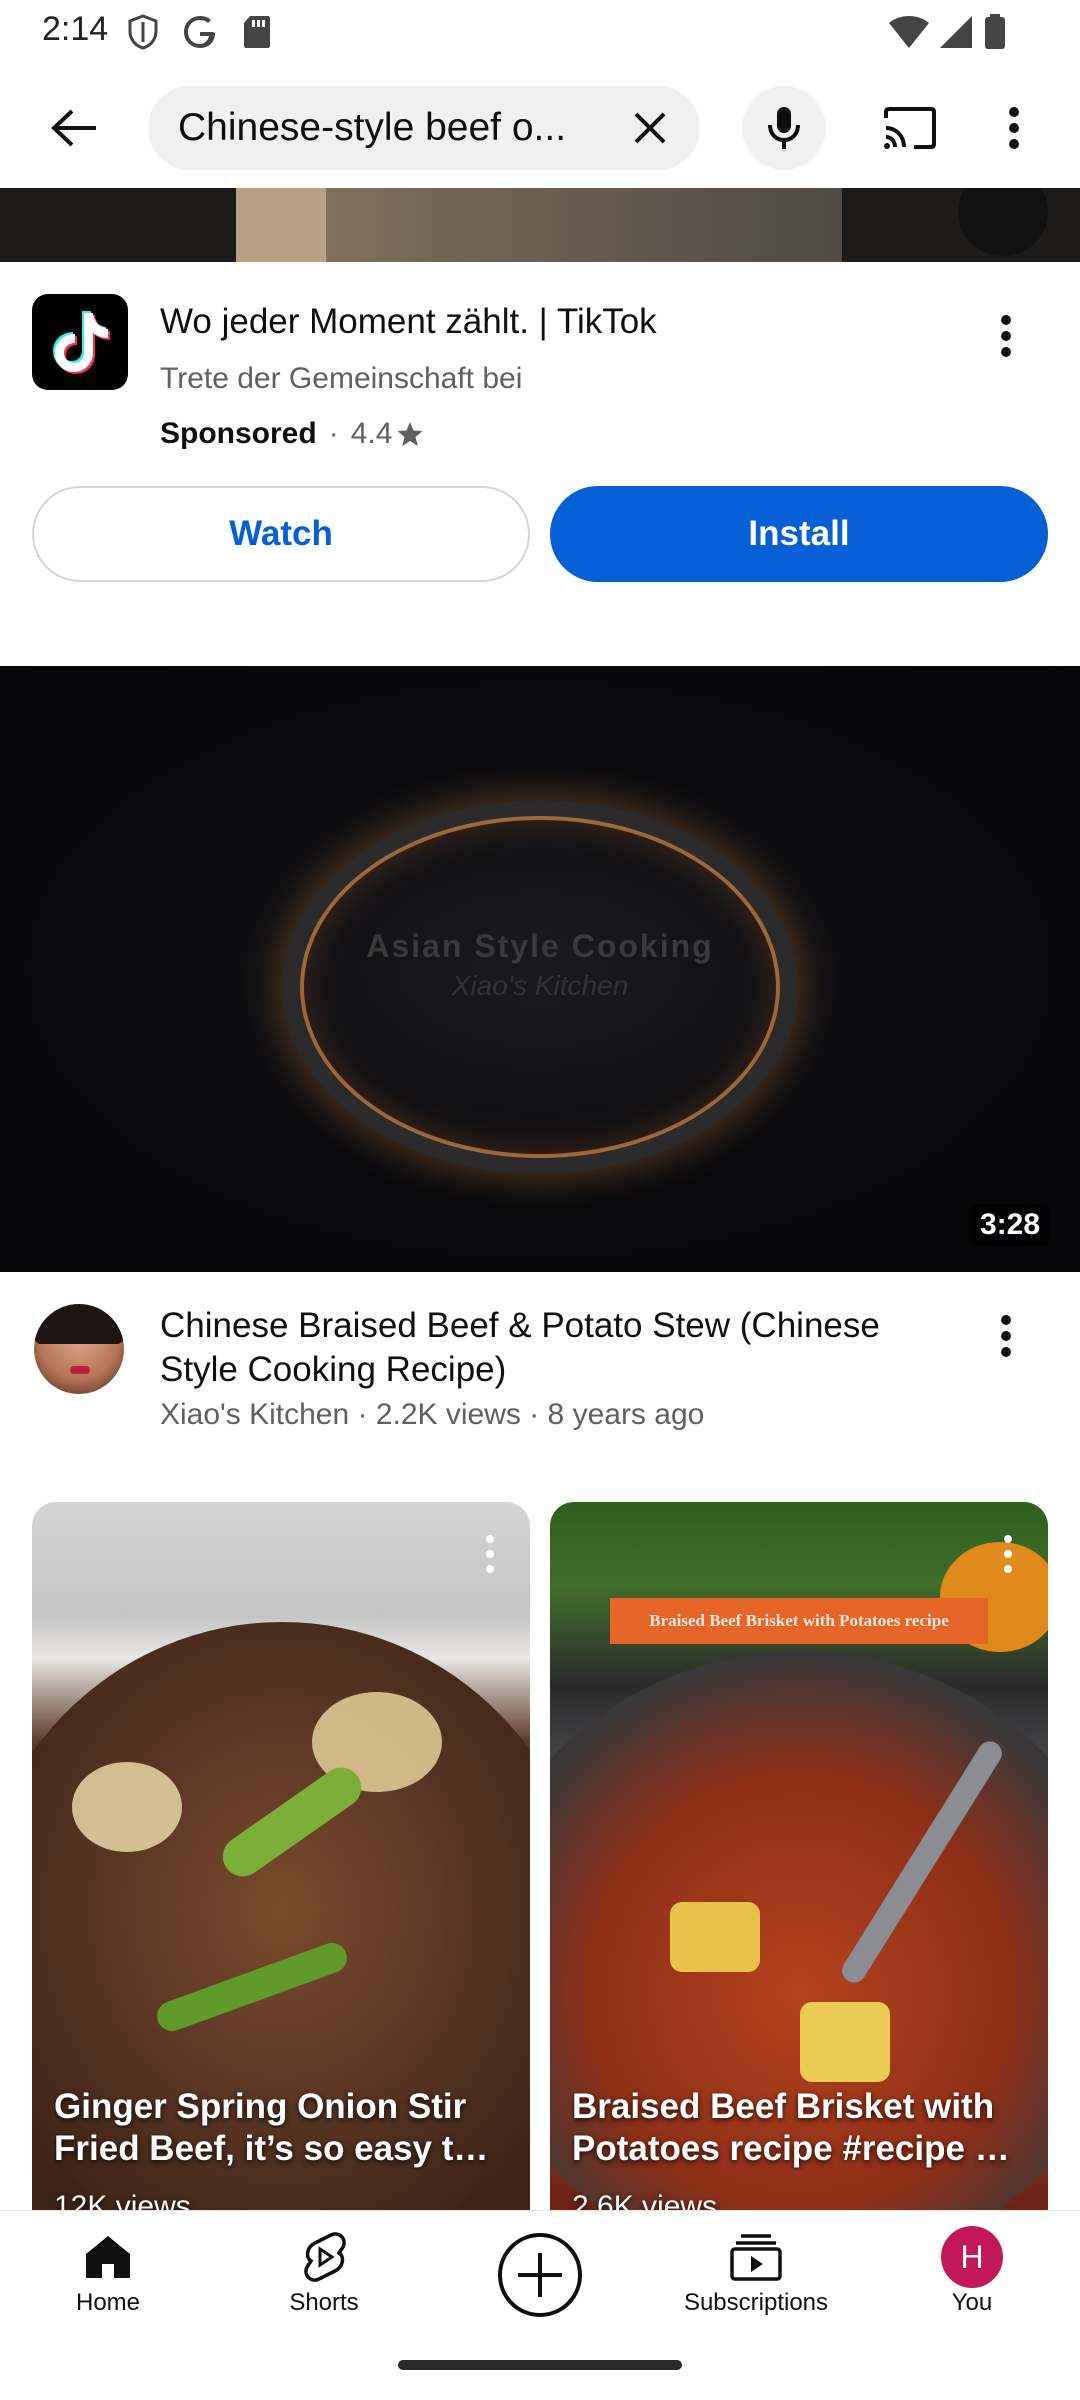 This screenshot has width=1080, height=2400. I want to click on home-gesture-bar, so click(540, 2365).